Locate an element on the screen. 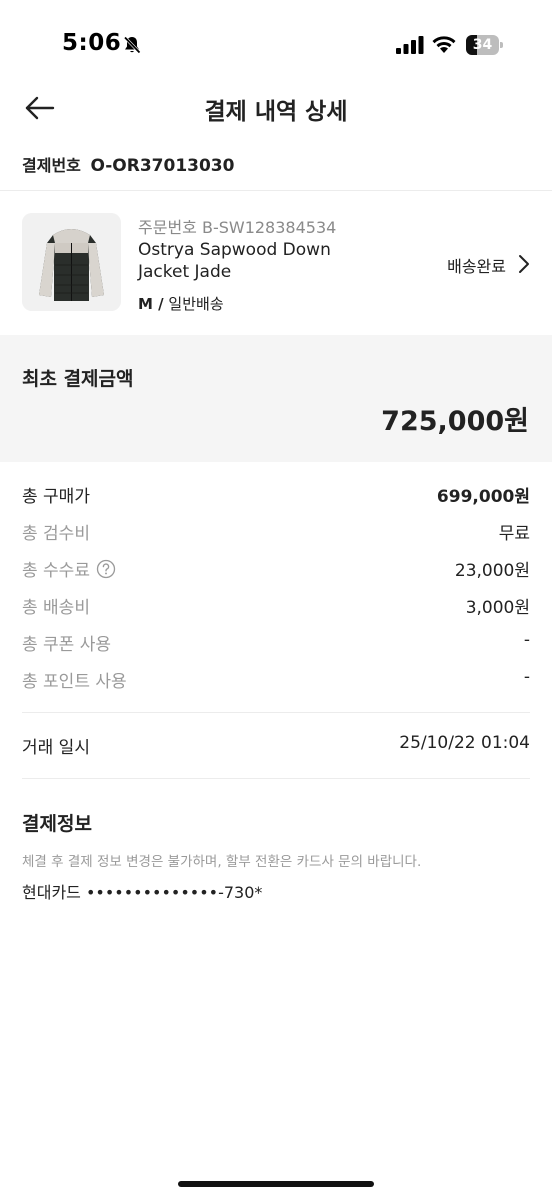 The height and width of the screenshot is (1200, 552). payment-number-value: O-OR37013030 is located at coordinates (162, 166).